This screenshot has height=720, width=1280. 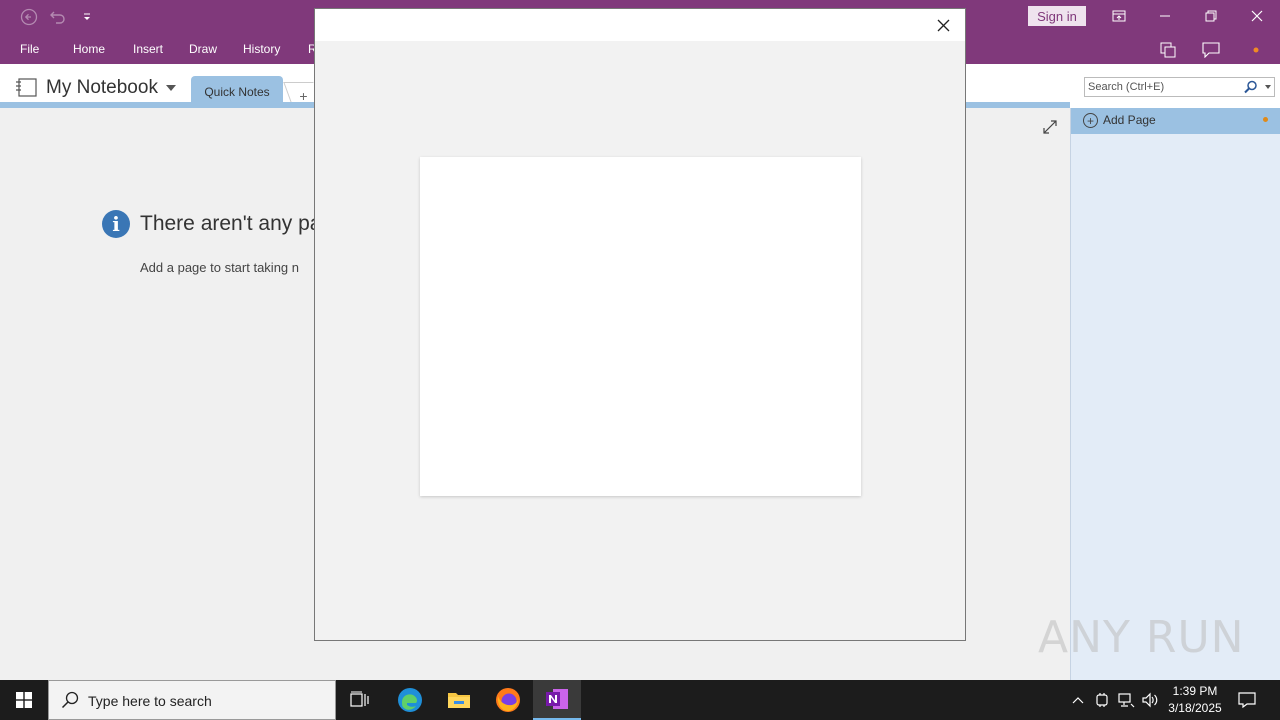 I want to click on tab-draw: Draw, so click(x=203, y=49).